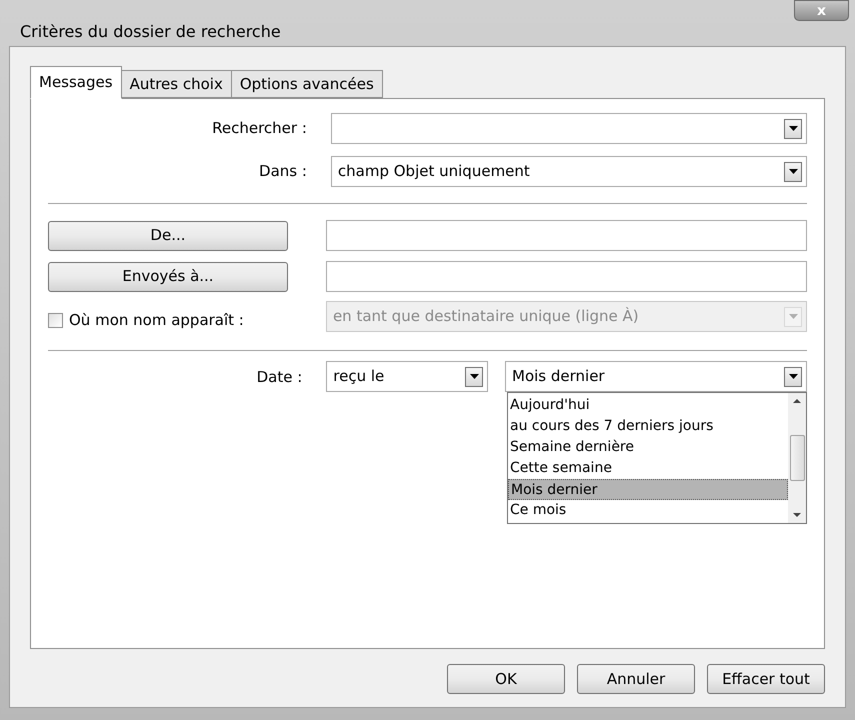  Describe the element at coordinates (150, 32) in the screenshot. I see `window-title: Critères du dossier de recherche` at that location.